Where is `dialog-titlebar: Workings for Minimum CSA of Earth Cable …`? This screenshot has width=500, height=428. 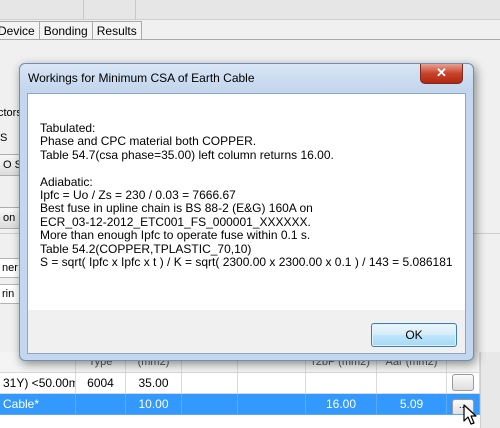 dialog-titlebar: Workings for Minimum CSA of Earth Cable … is located at coordinates (246, 78).